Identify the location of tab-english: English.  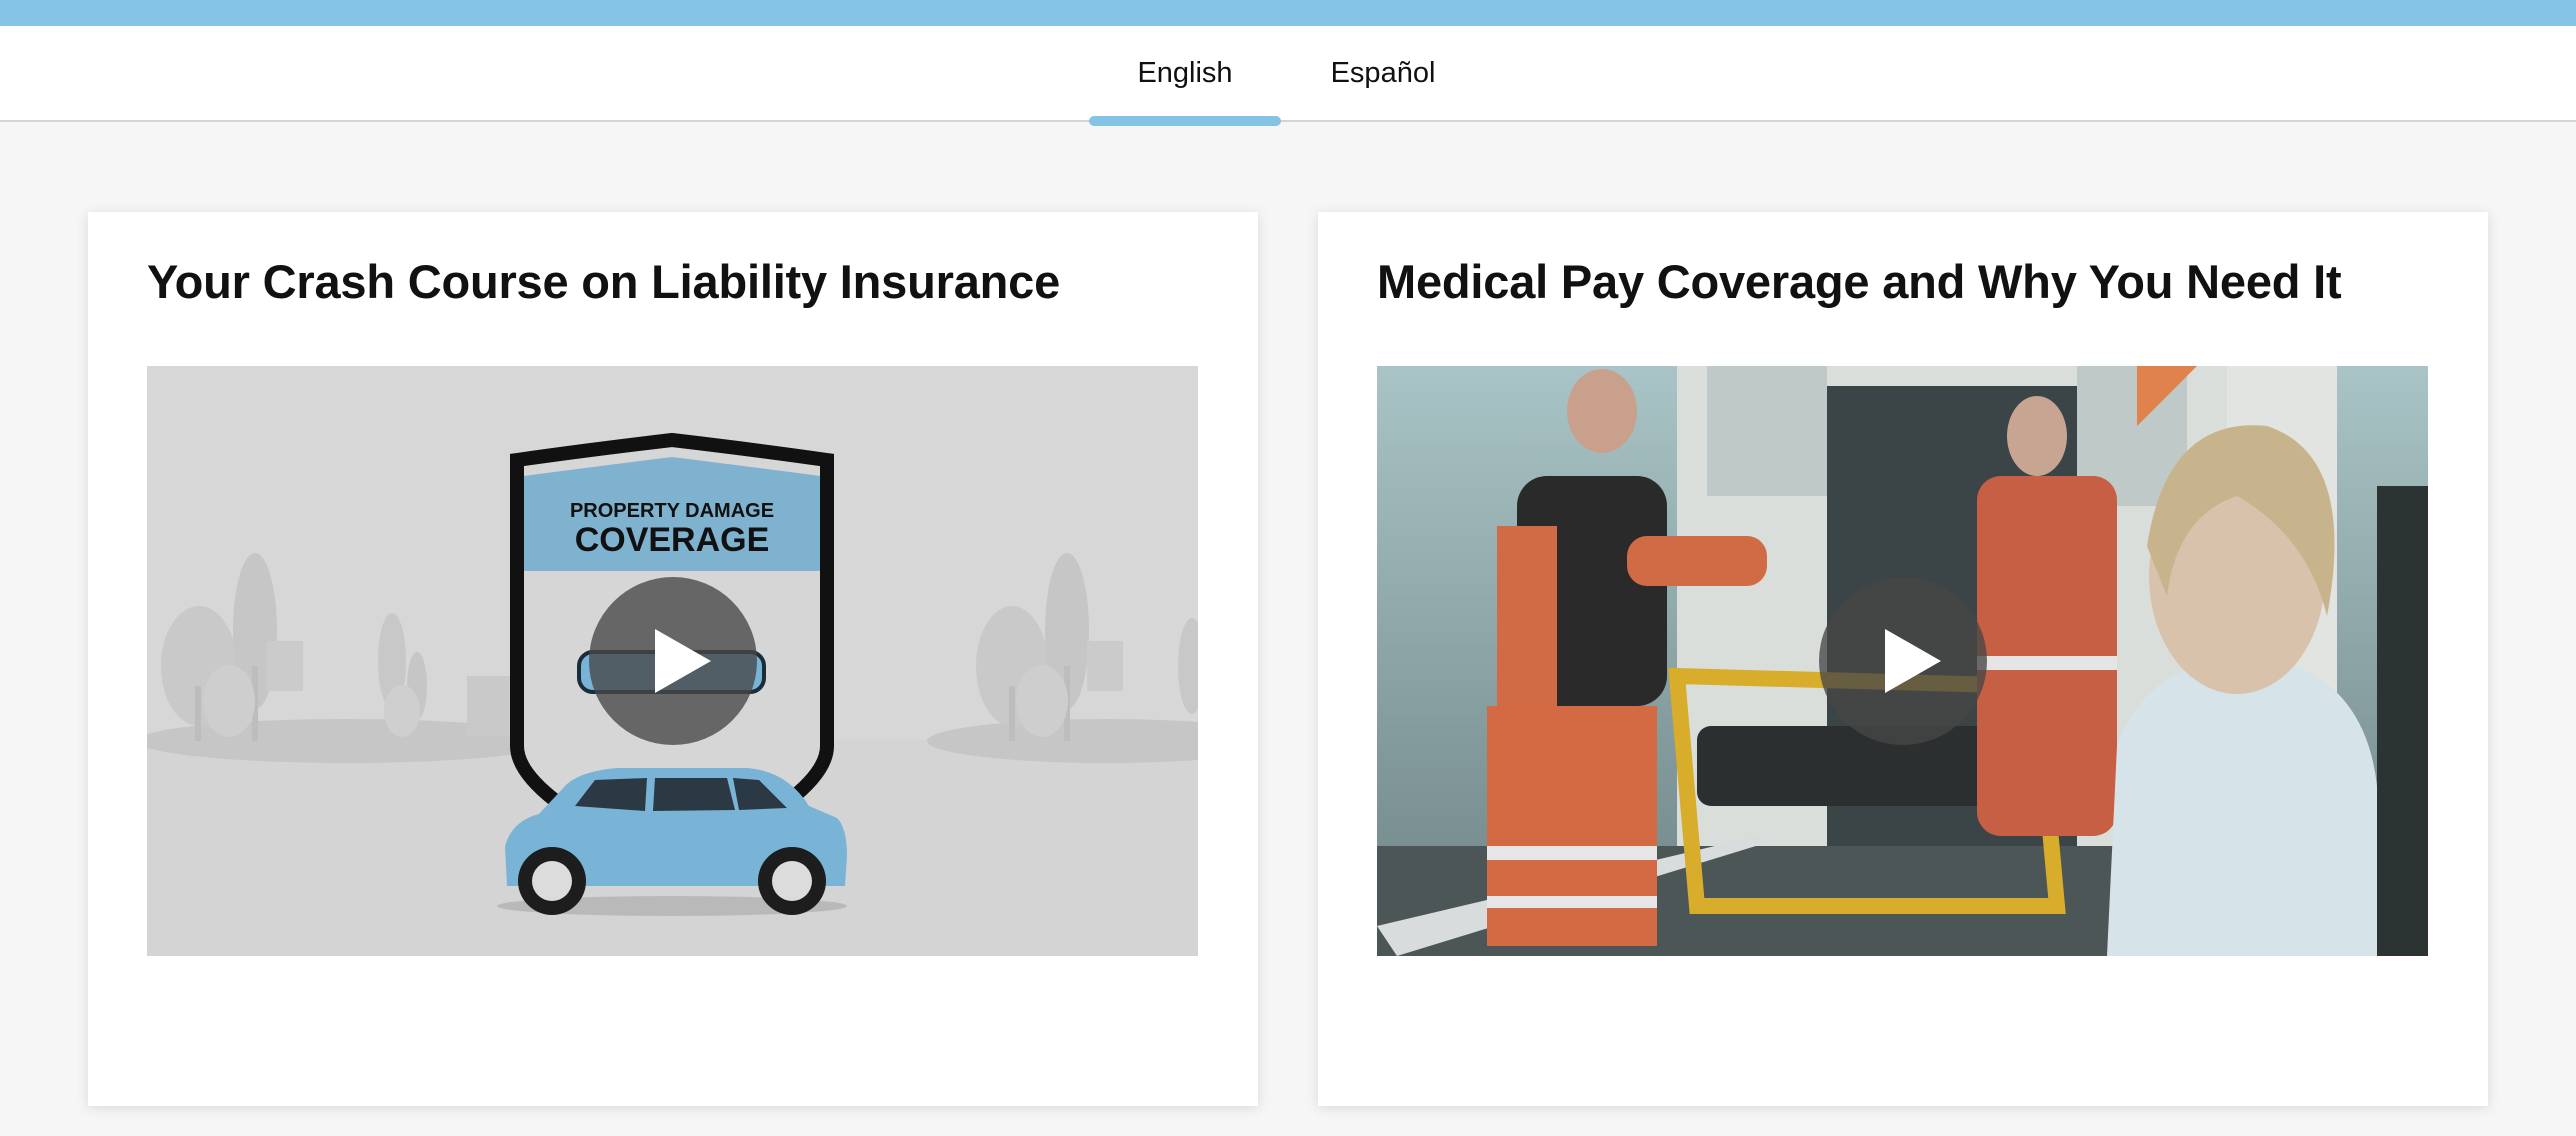
(1185, 73).